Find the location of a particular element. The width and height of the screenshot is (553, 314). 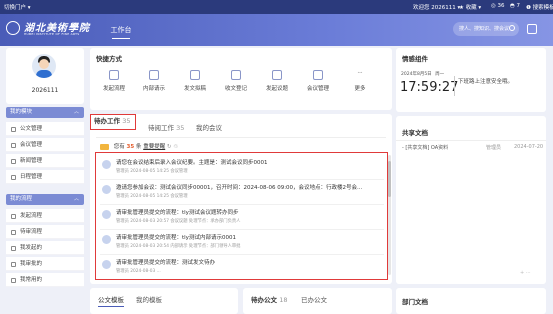

tab-divider is located at coordinates (241, 137).